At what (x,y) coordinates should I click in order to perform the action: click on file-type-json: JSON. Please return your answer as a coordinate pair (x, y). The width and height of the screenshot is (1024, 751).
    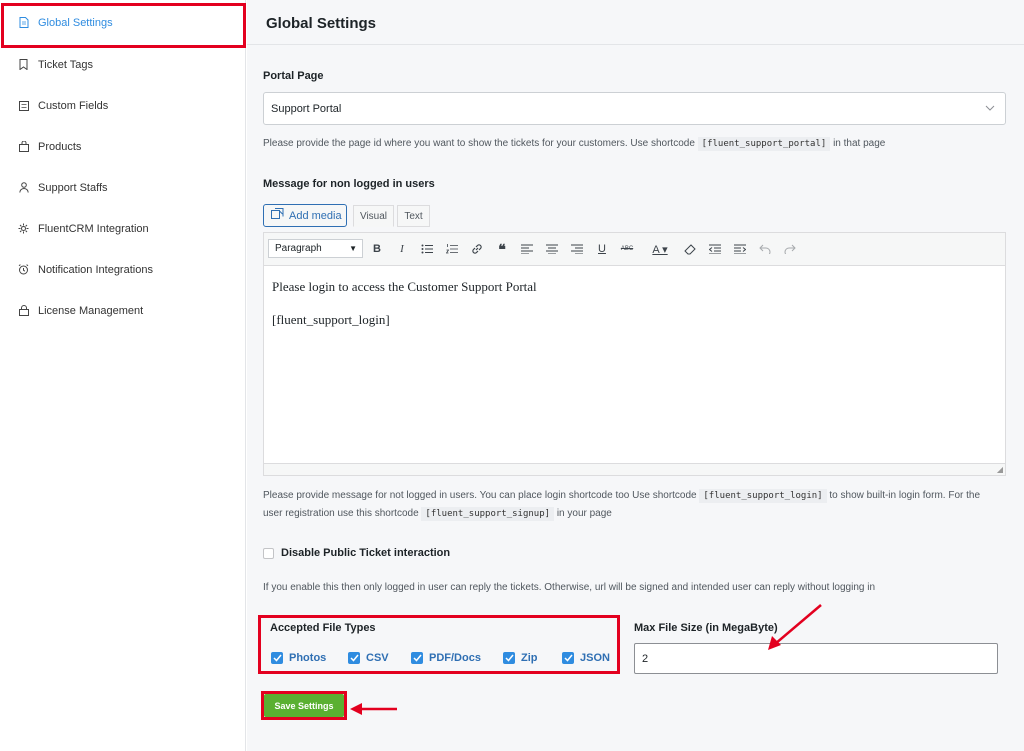
    Looking at the image, I should click on (586, 658).